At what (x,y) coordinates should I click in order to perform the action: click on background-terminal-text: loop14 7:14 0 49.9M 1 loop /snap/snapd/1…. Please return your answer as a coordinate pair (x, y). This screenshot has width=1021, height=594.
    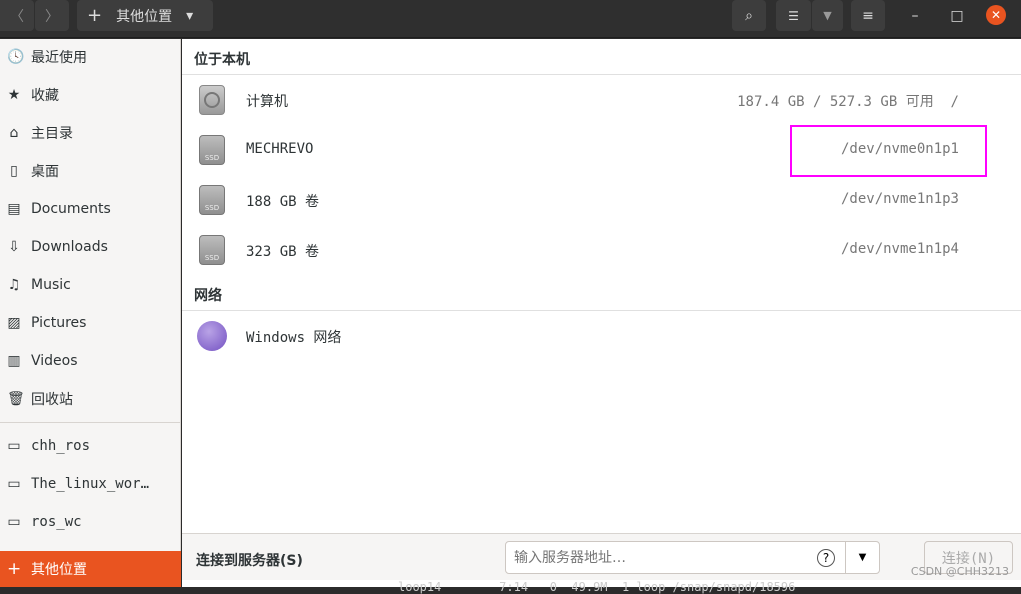
    Looking at the image, I should click on (597, 587).